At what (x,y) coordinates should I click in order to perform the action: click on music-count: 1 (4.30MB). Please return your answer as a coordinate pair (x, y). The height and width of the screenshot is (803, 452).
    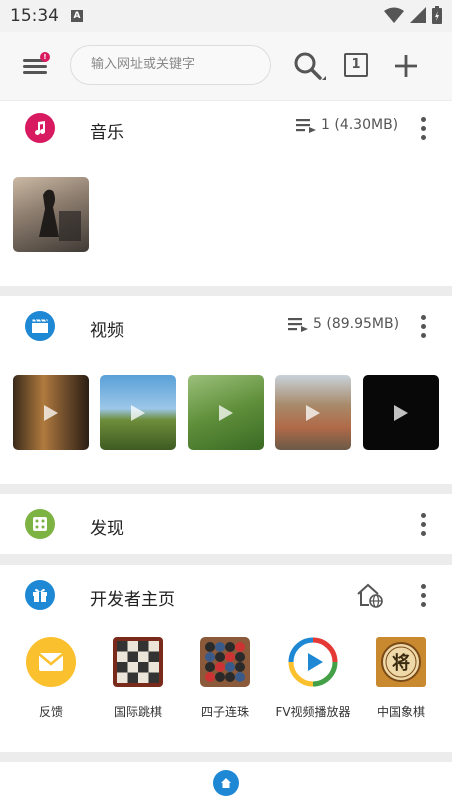
    Looking at the image, I should click on (347, 125).